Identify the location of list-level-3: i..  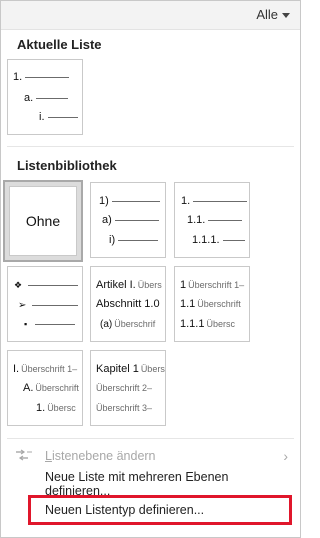
(58, 117).